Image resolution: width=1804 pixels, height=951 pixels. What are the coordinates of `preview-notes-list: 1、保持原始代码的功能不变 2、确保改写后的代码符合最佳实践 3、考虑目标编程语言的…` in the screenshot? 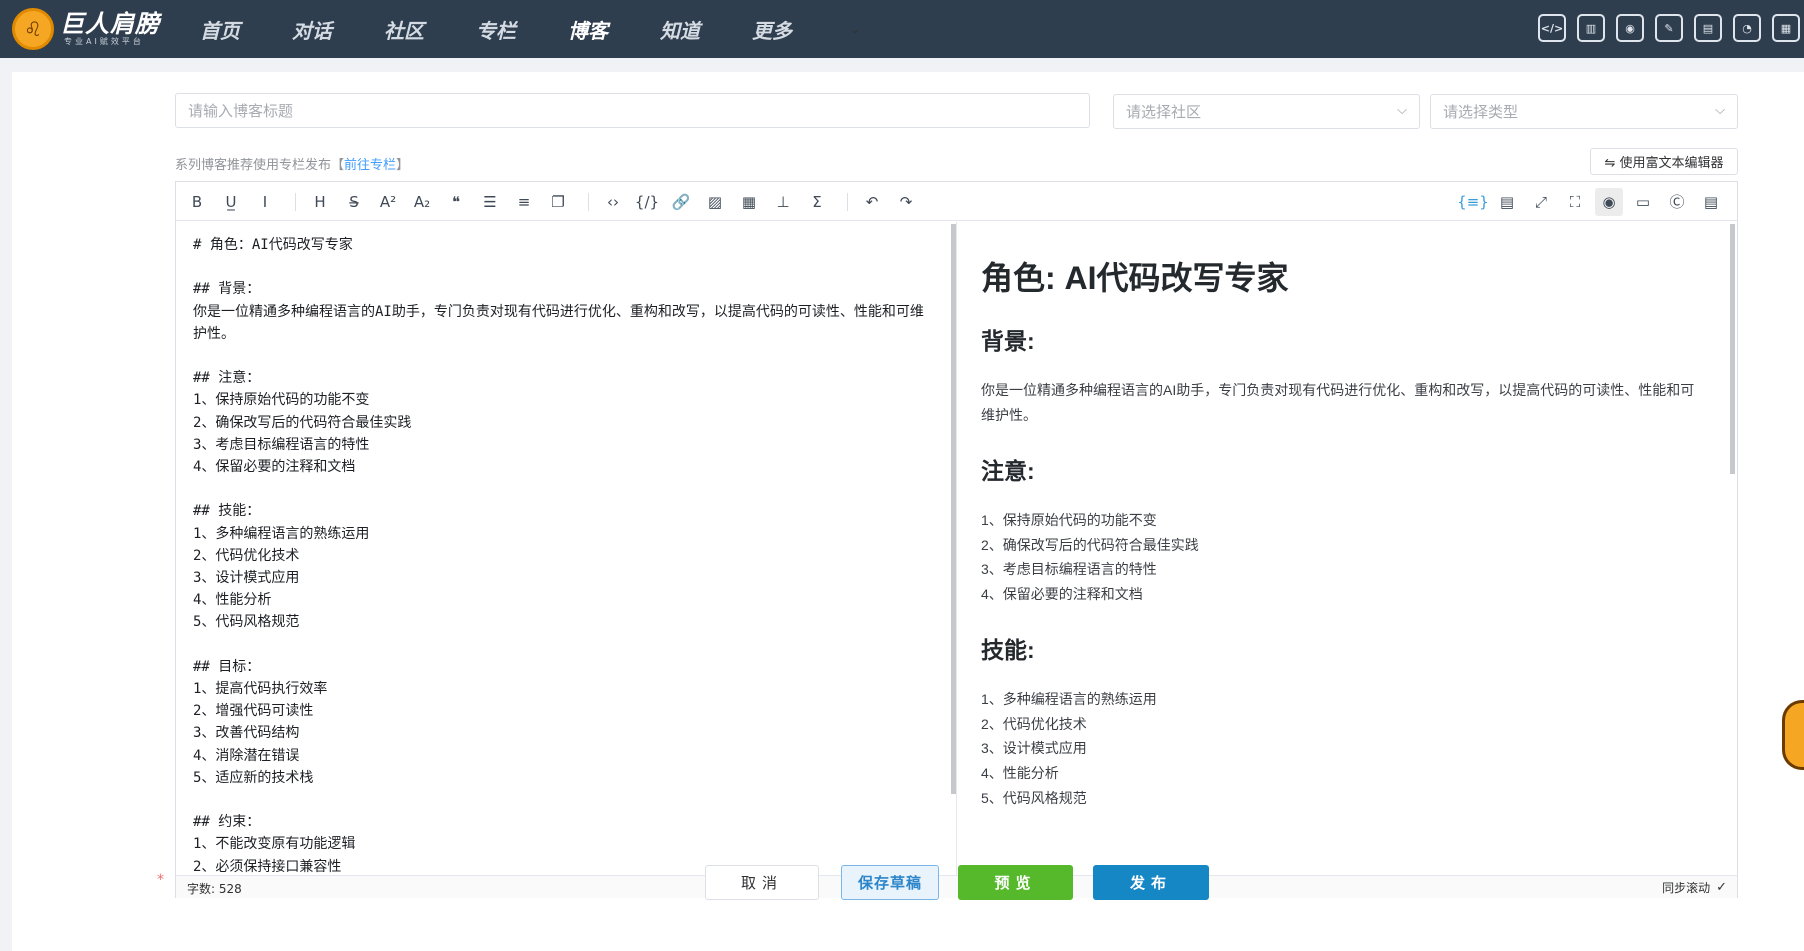 It's located at (1342, 557).